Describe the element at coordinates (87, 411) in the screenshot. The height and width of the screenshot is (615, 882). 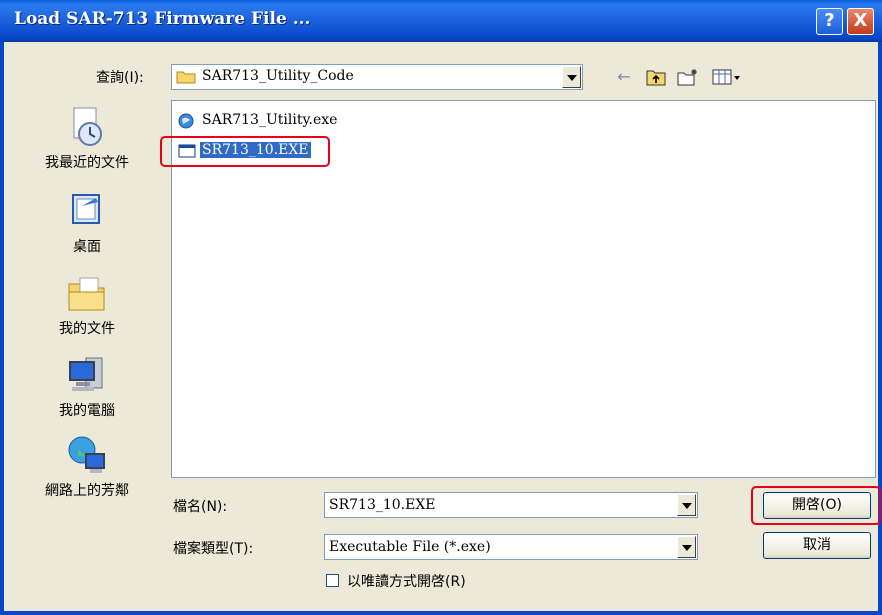
I see `place-label: 我的電腦` at that location.